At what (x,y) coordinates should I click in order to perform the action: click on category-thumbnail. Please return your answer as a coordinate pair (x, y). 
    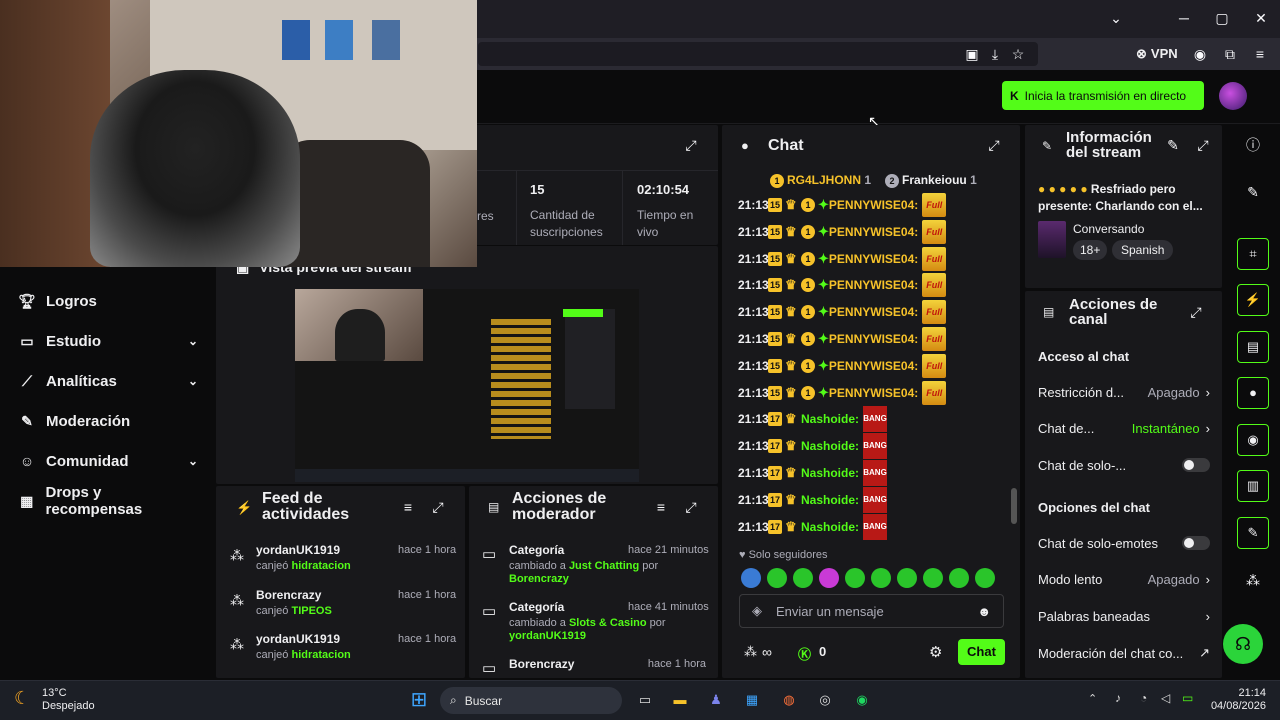
    Looking at the image, I should click on (1052, 239).